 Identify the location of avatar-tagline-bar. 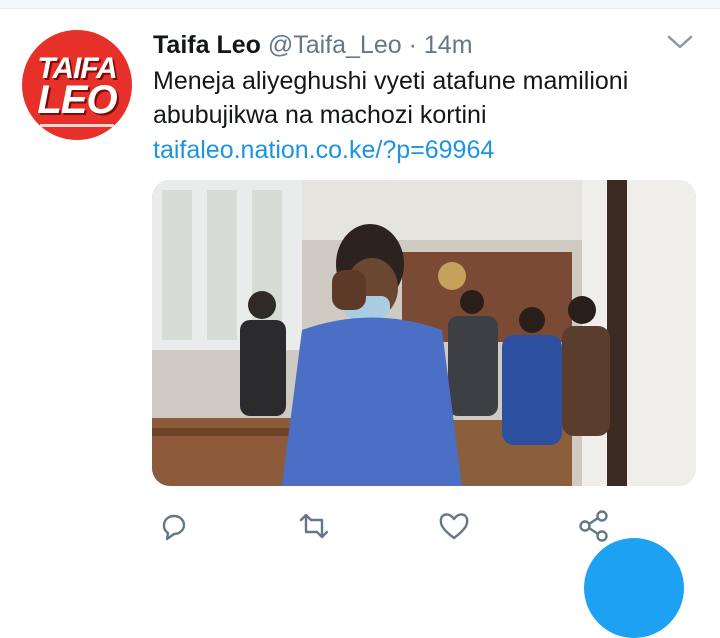
(77, 125).